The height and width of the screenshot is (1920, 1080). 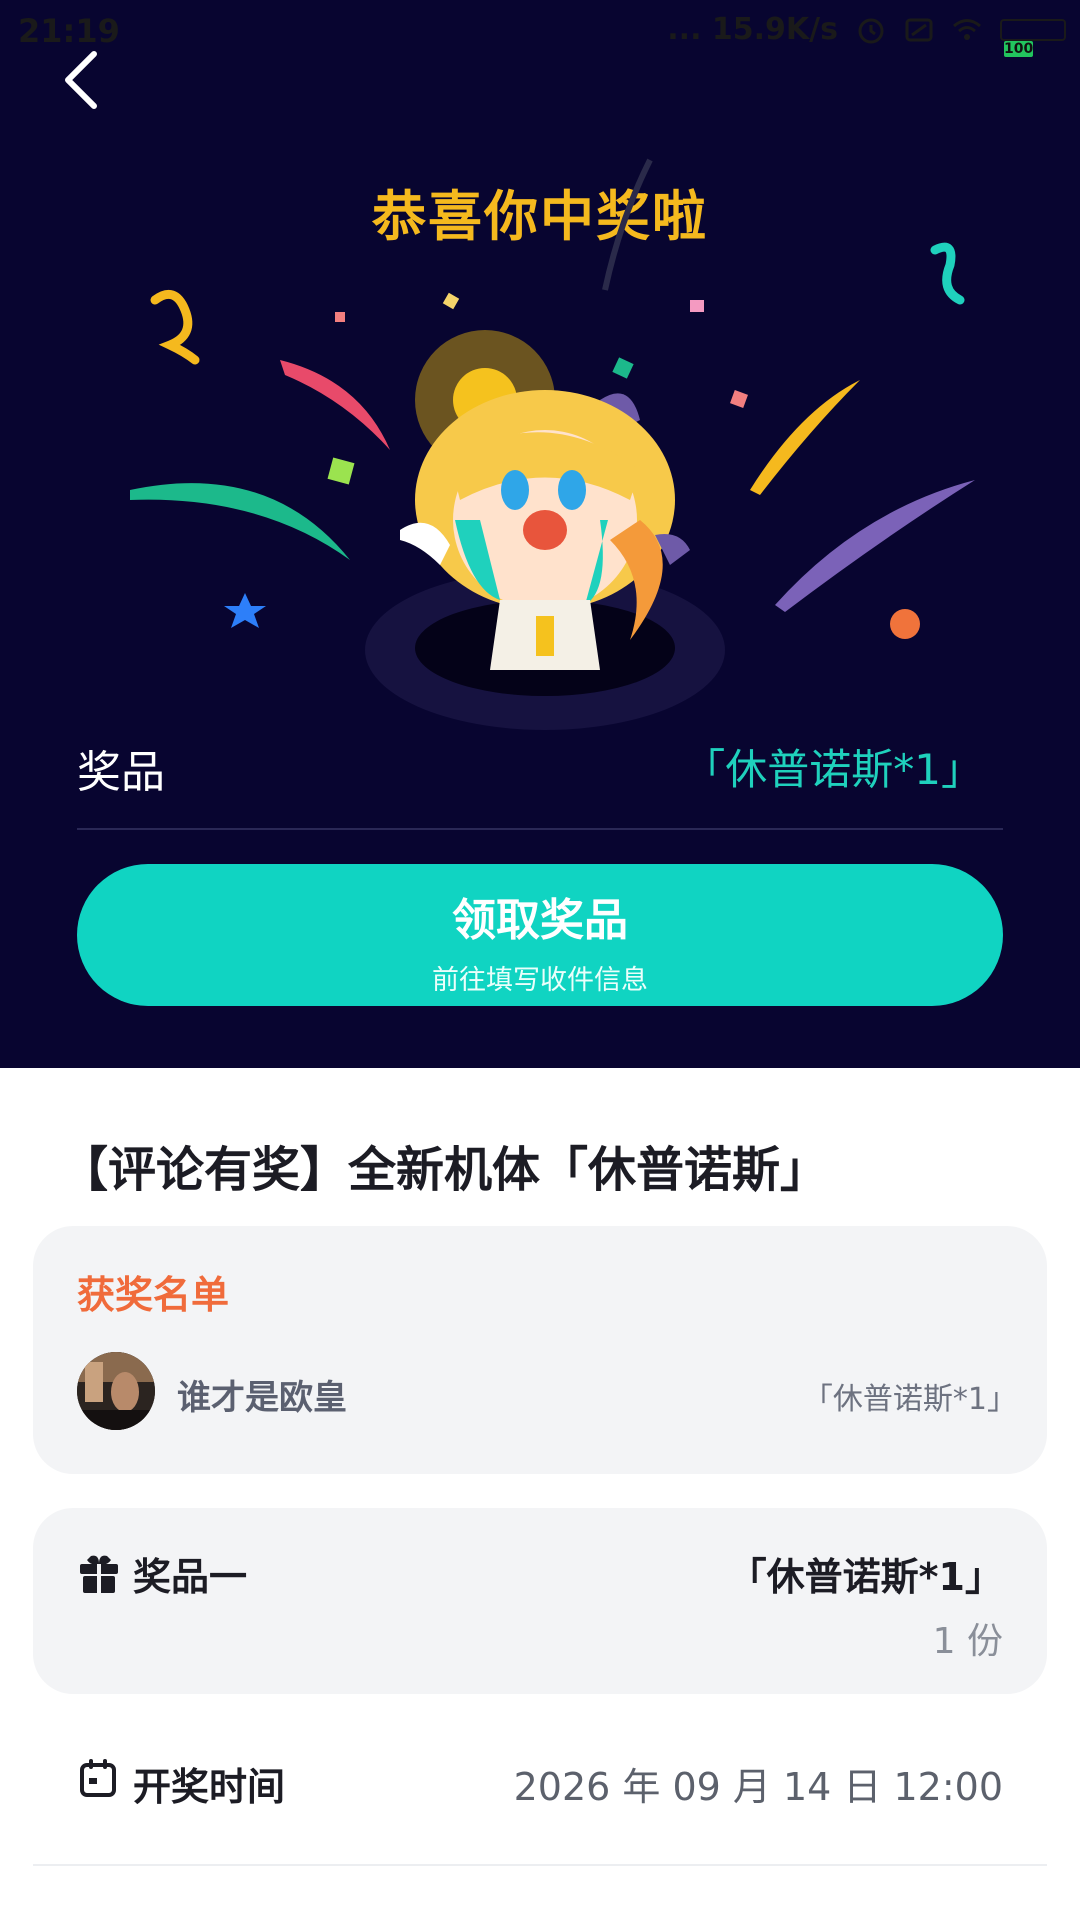 I want to click on claim-button-subtitle: 前往填写收件信息, so click(x=540, y=980).